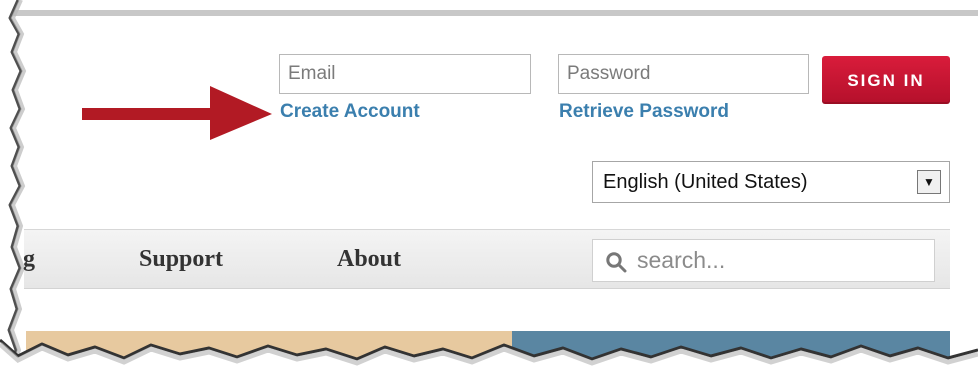 This screenshot has height=371, width=978. Describe the element at coordinates (29, 259) in the screenshot. I see `nav-item-partial: g` at that location.